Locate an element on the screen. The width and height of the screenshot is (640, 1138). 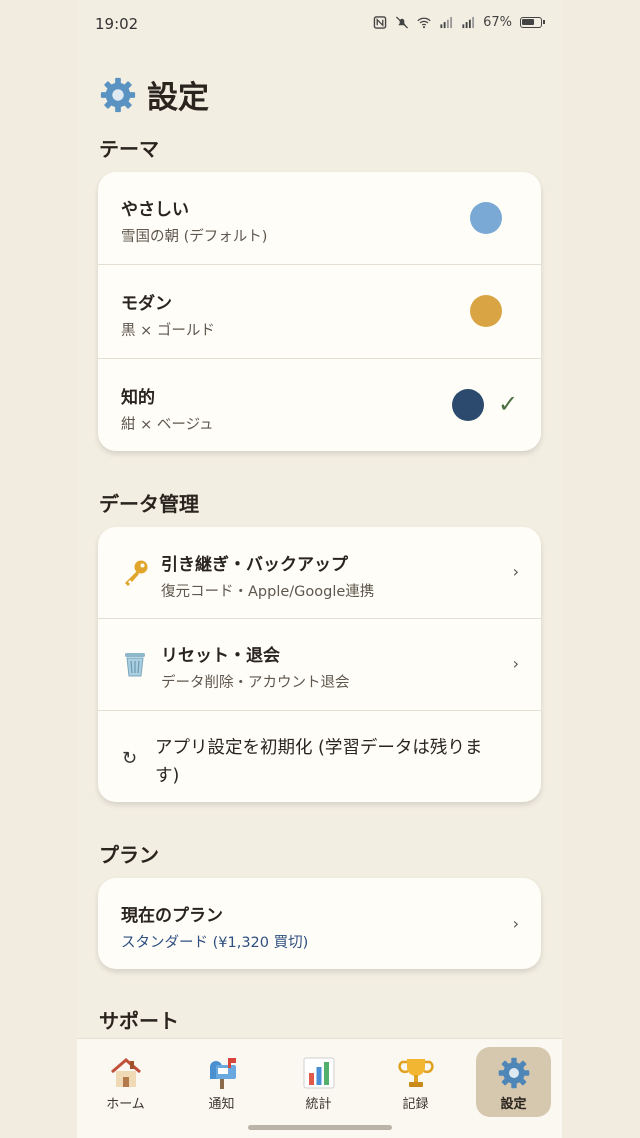
nav-settings: 設定 is located at coordinates (513, 1082).